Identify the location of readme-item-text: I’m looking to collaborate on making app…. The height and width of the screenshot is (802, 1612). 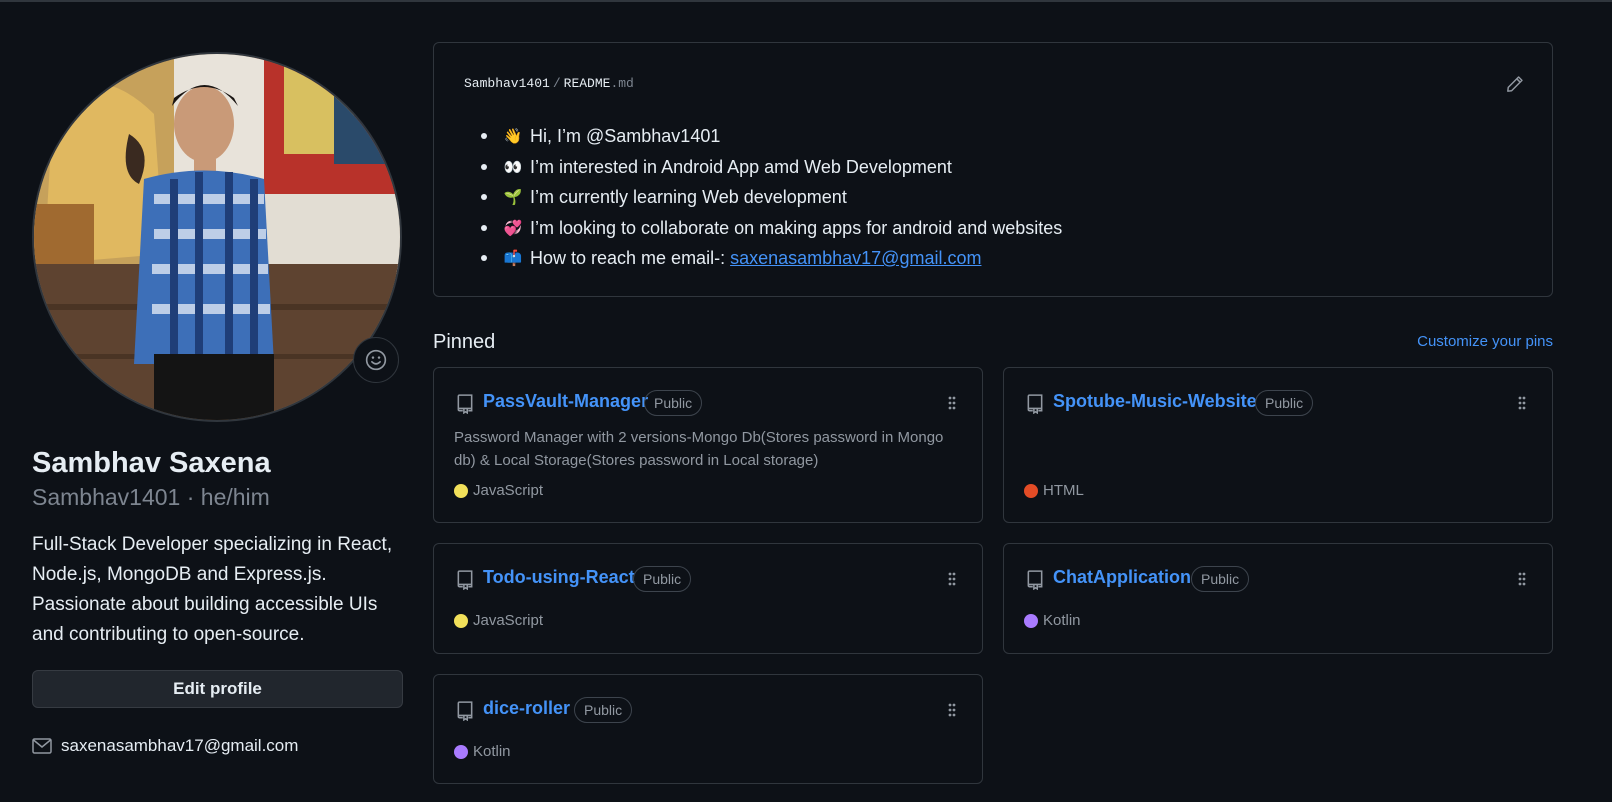
(796, 227).